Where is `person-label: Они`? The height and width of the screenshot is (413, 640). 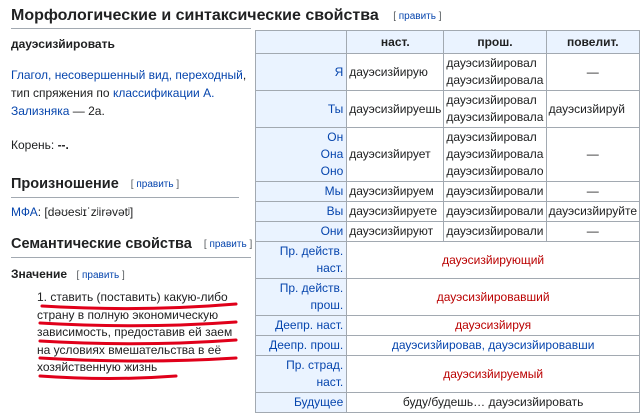 person-label: Они is located at coordinates (301, 231).